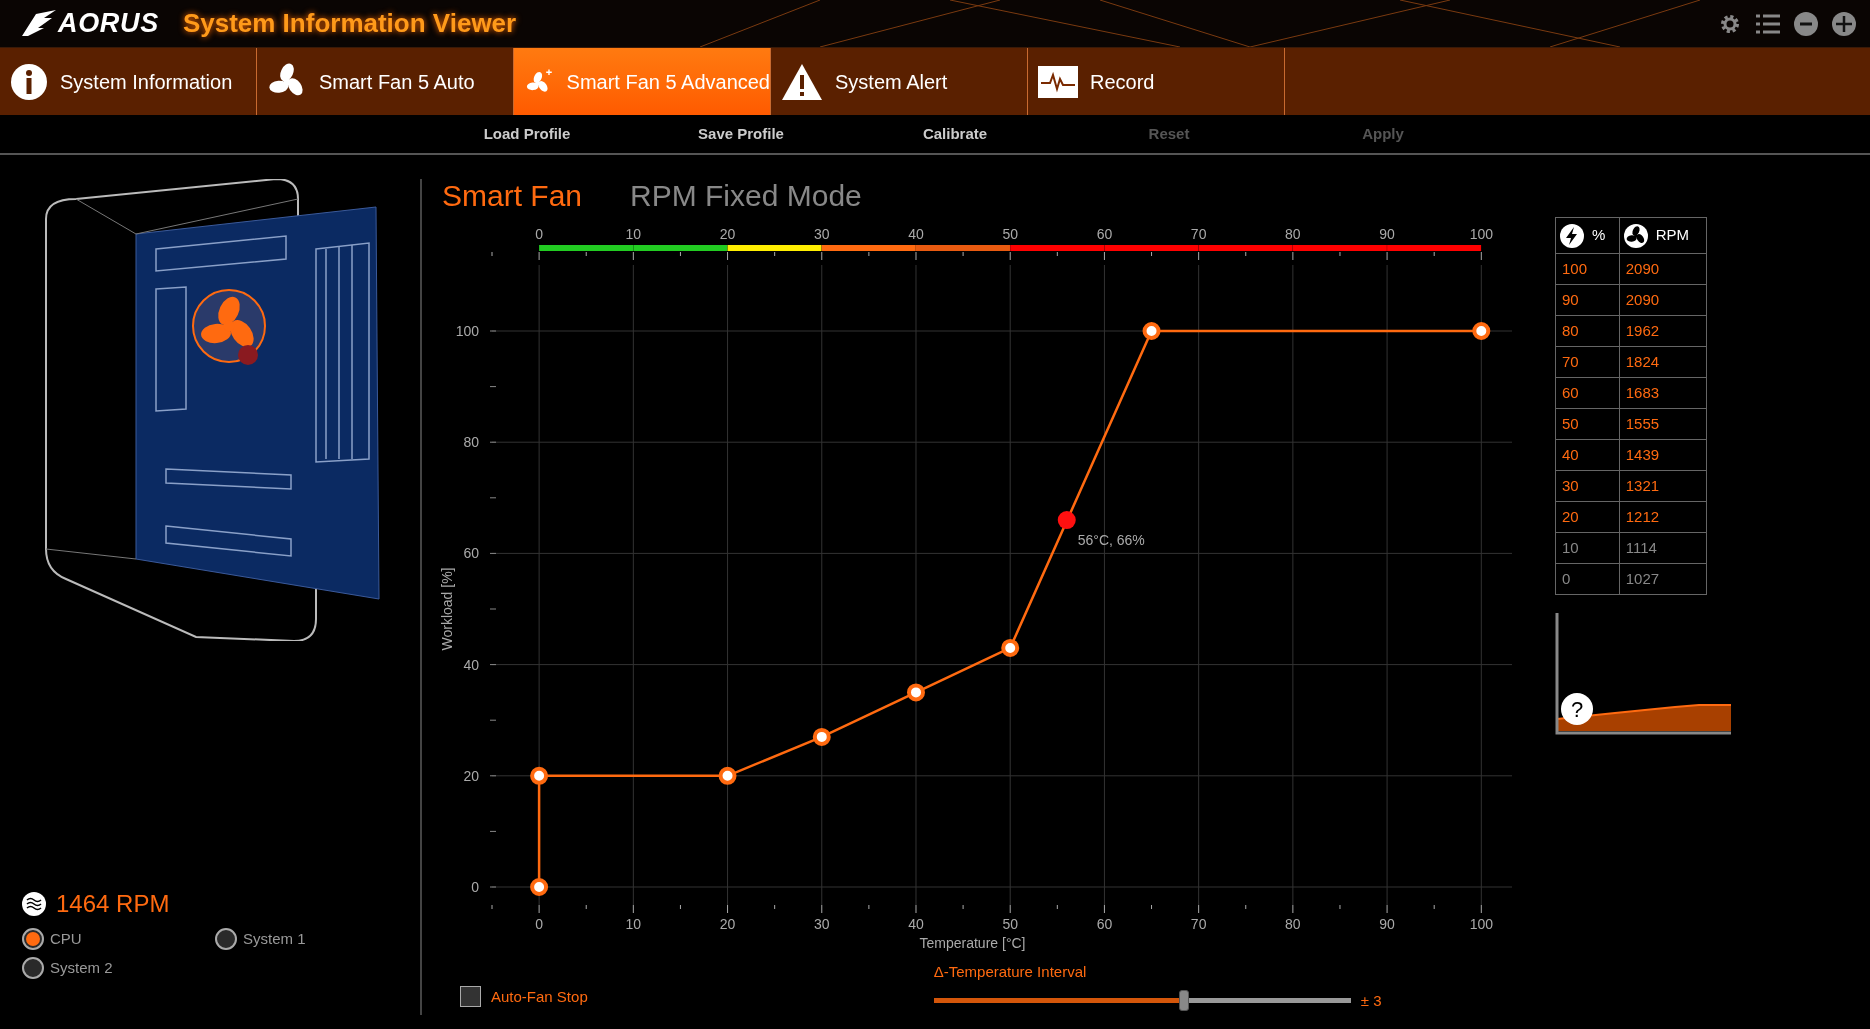 This screenshot has height=1029, width=1870. I want to click on table-cell: 1321, so click(1663, 486).